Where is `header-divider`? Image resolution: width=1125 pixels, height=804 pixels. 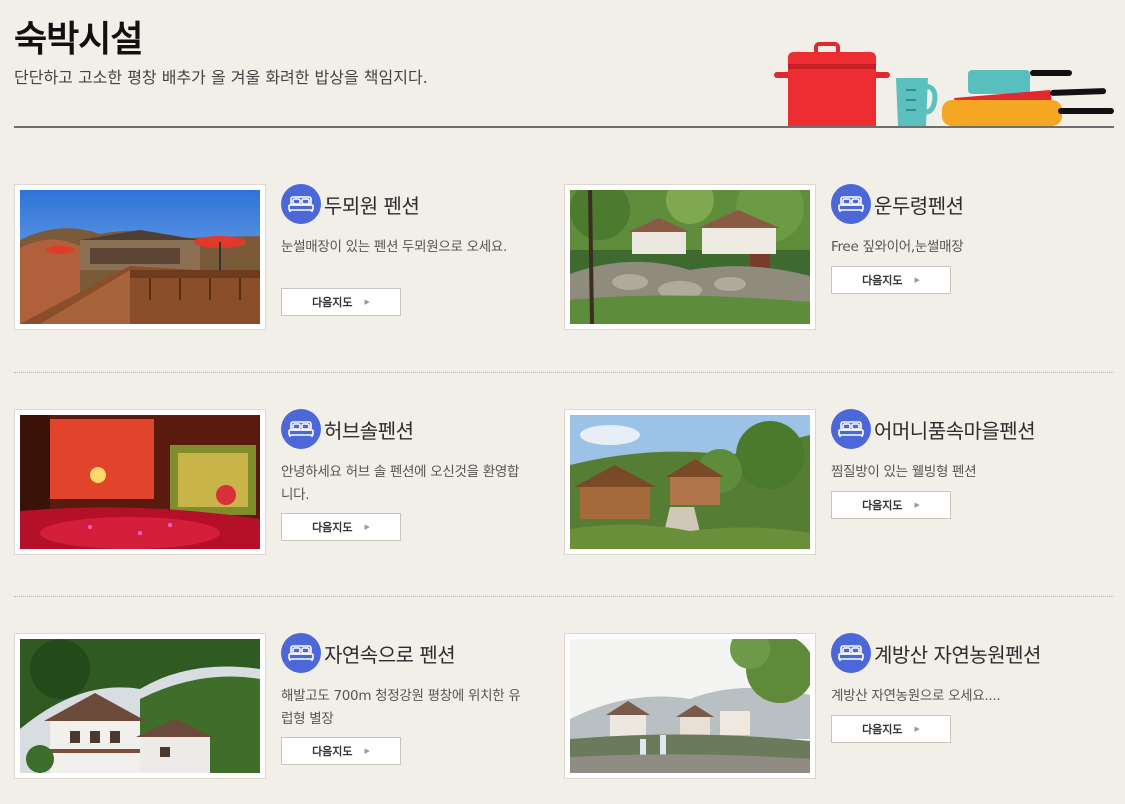 header-divider is located at coordinates (564, 127).